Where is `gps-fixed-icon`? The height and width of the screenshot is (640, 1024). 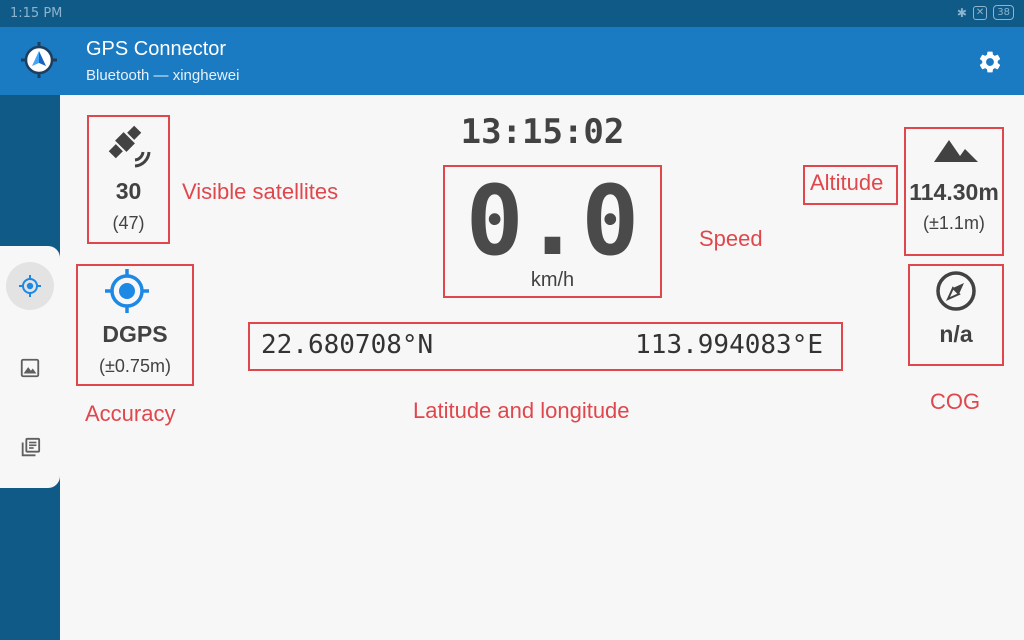
gps-fixed-icon is located at coordinates (127, 291).